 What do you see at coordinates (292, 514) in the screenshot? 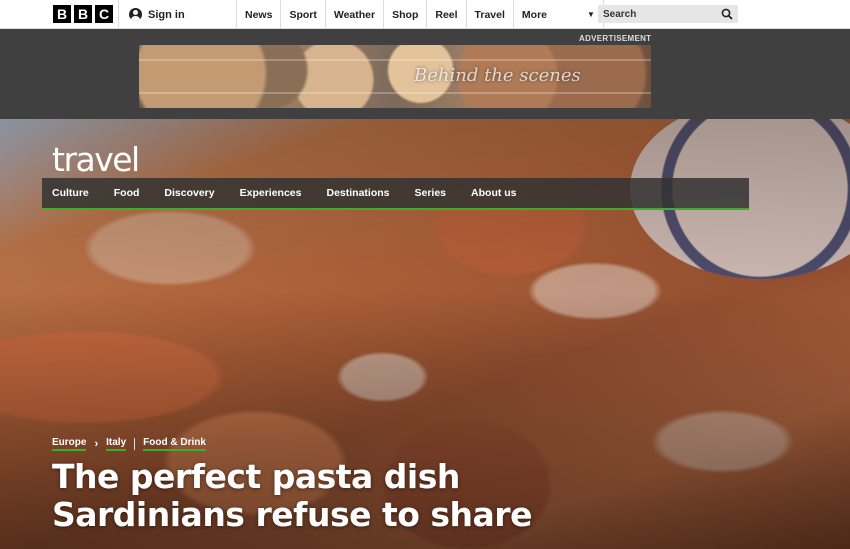
I see `headline-line-2: Sardinians refuse to share` at bounding box center [292, 514].